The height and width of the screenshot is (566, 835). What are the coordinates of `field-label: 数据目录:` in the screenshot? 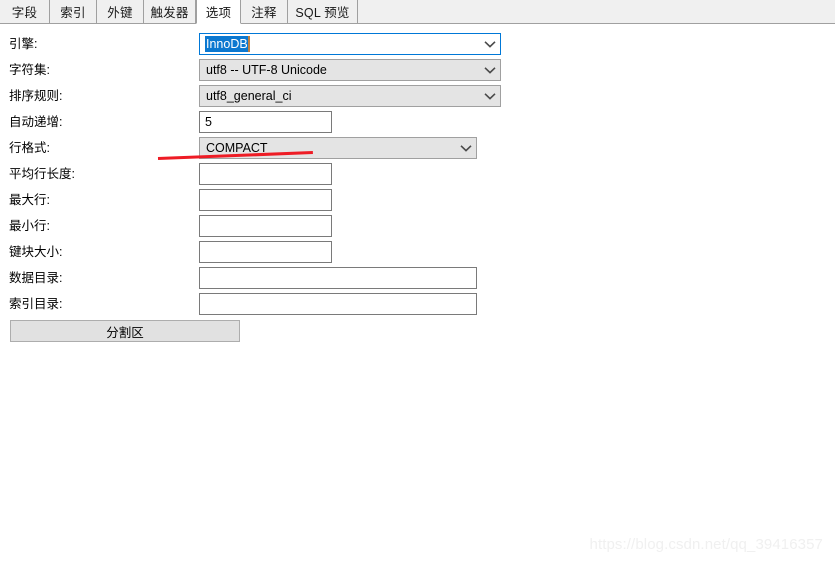 It's located at (36, 278).